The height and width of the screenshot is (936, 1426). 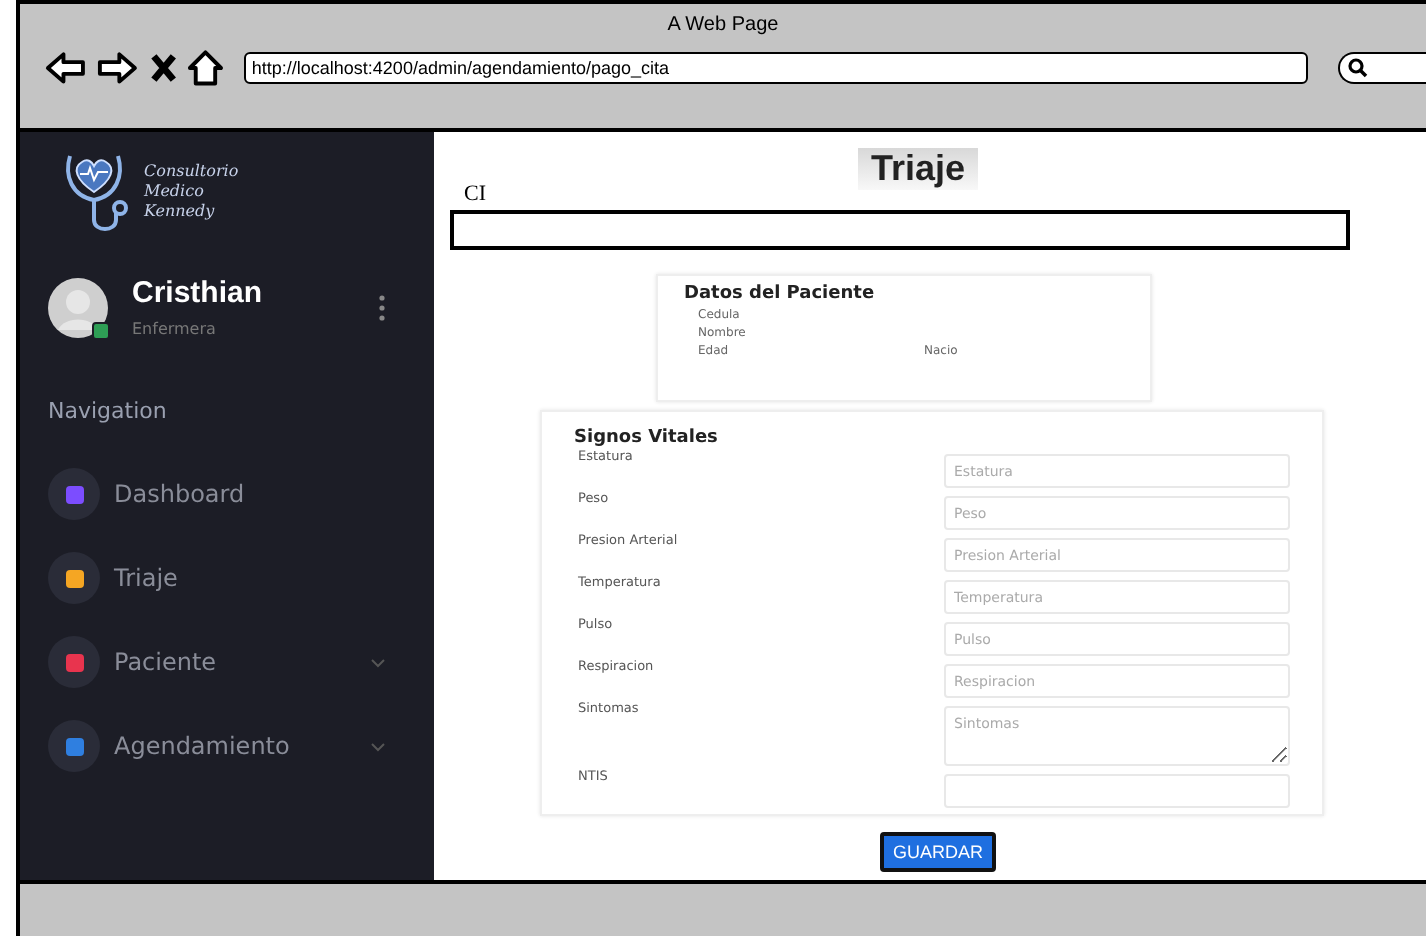 What do you see at coordinates (241, 746) in the screenshot?
I see `nav-item: Agendamiento` at bounding box center [241, 746].